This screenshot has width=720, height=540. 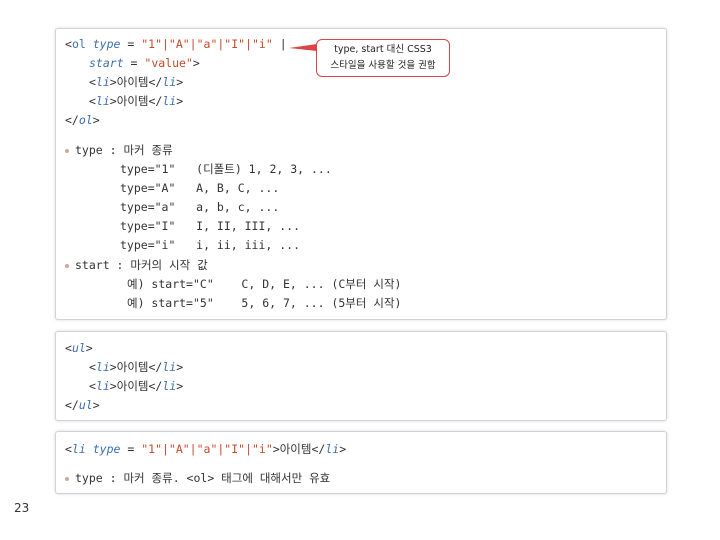 I want to click on start-row-1: 예) start="C" C, D, E, ... (C부터 시작), so click(x=264, y=284).